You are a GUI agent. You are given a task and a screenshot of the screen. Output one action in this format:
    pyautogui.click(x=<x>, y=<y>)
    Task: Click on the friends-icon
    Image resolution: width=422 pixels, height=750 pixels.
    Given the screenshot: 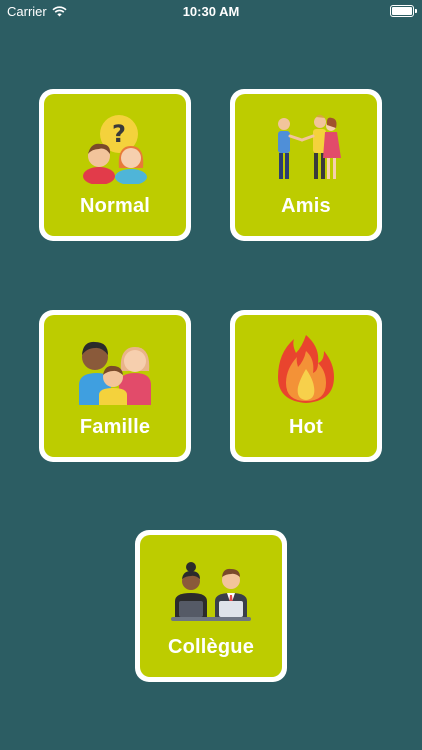 What is the action you would take?
    pyautogui.click(x=309, y=146)
    